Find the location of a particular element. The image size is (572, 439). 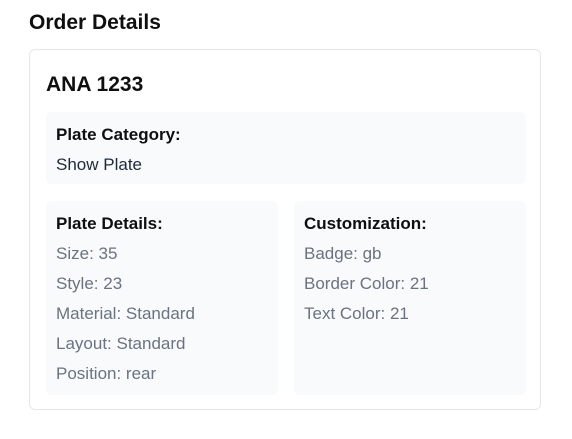

badge-field: Badge: gb is located at coordinates (343, 253).